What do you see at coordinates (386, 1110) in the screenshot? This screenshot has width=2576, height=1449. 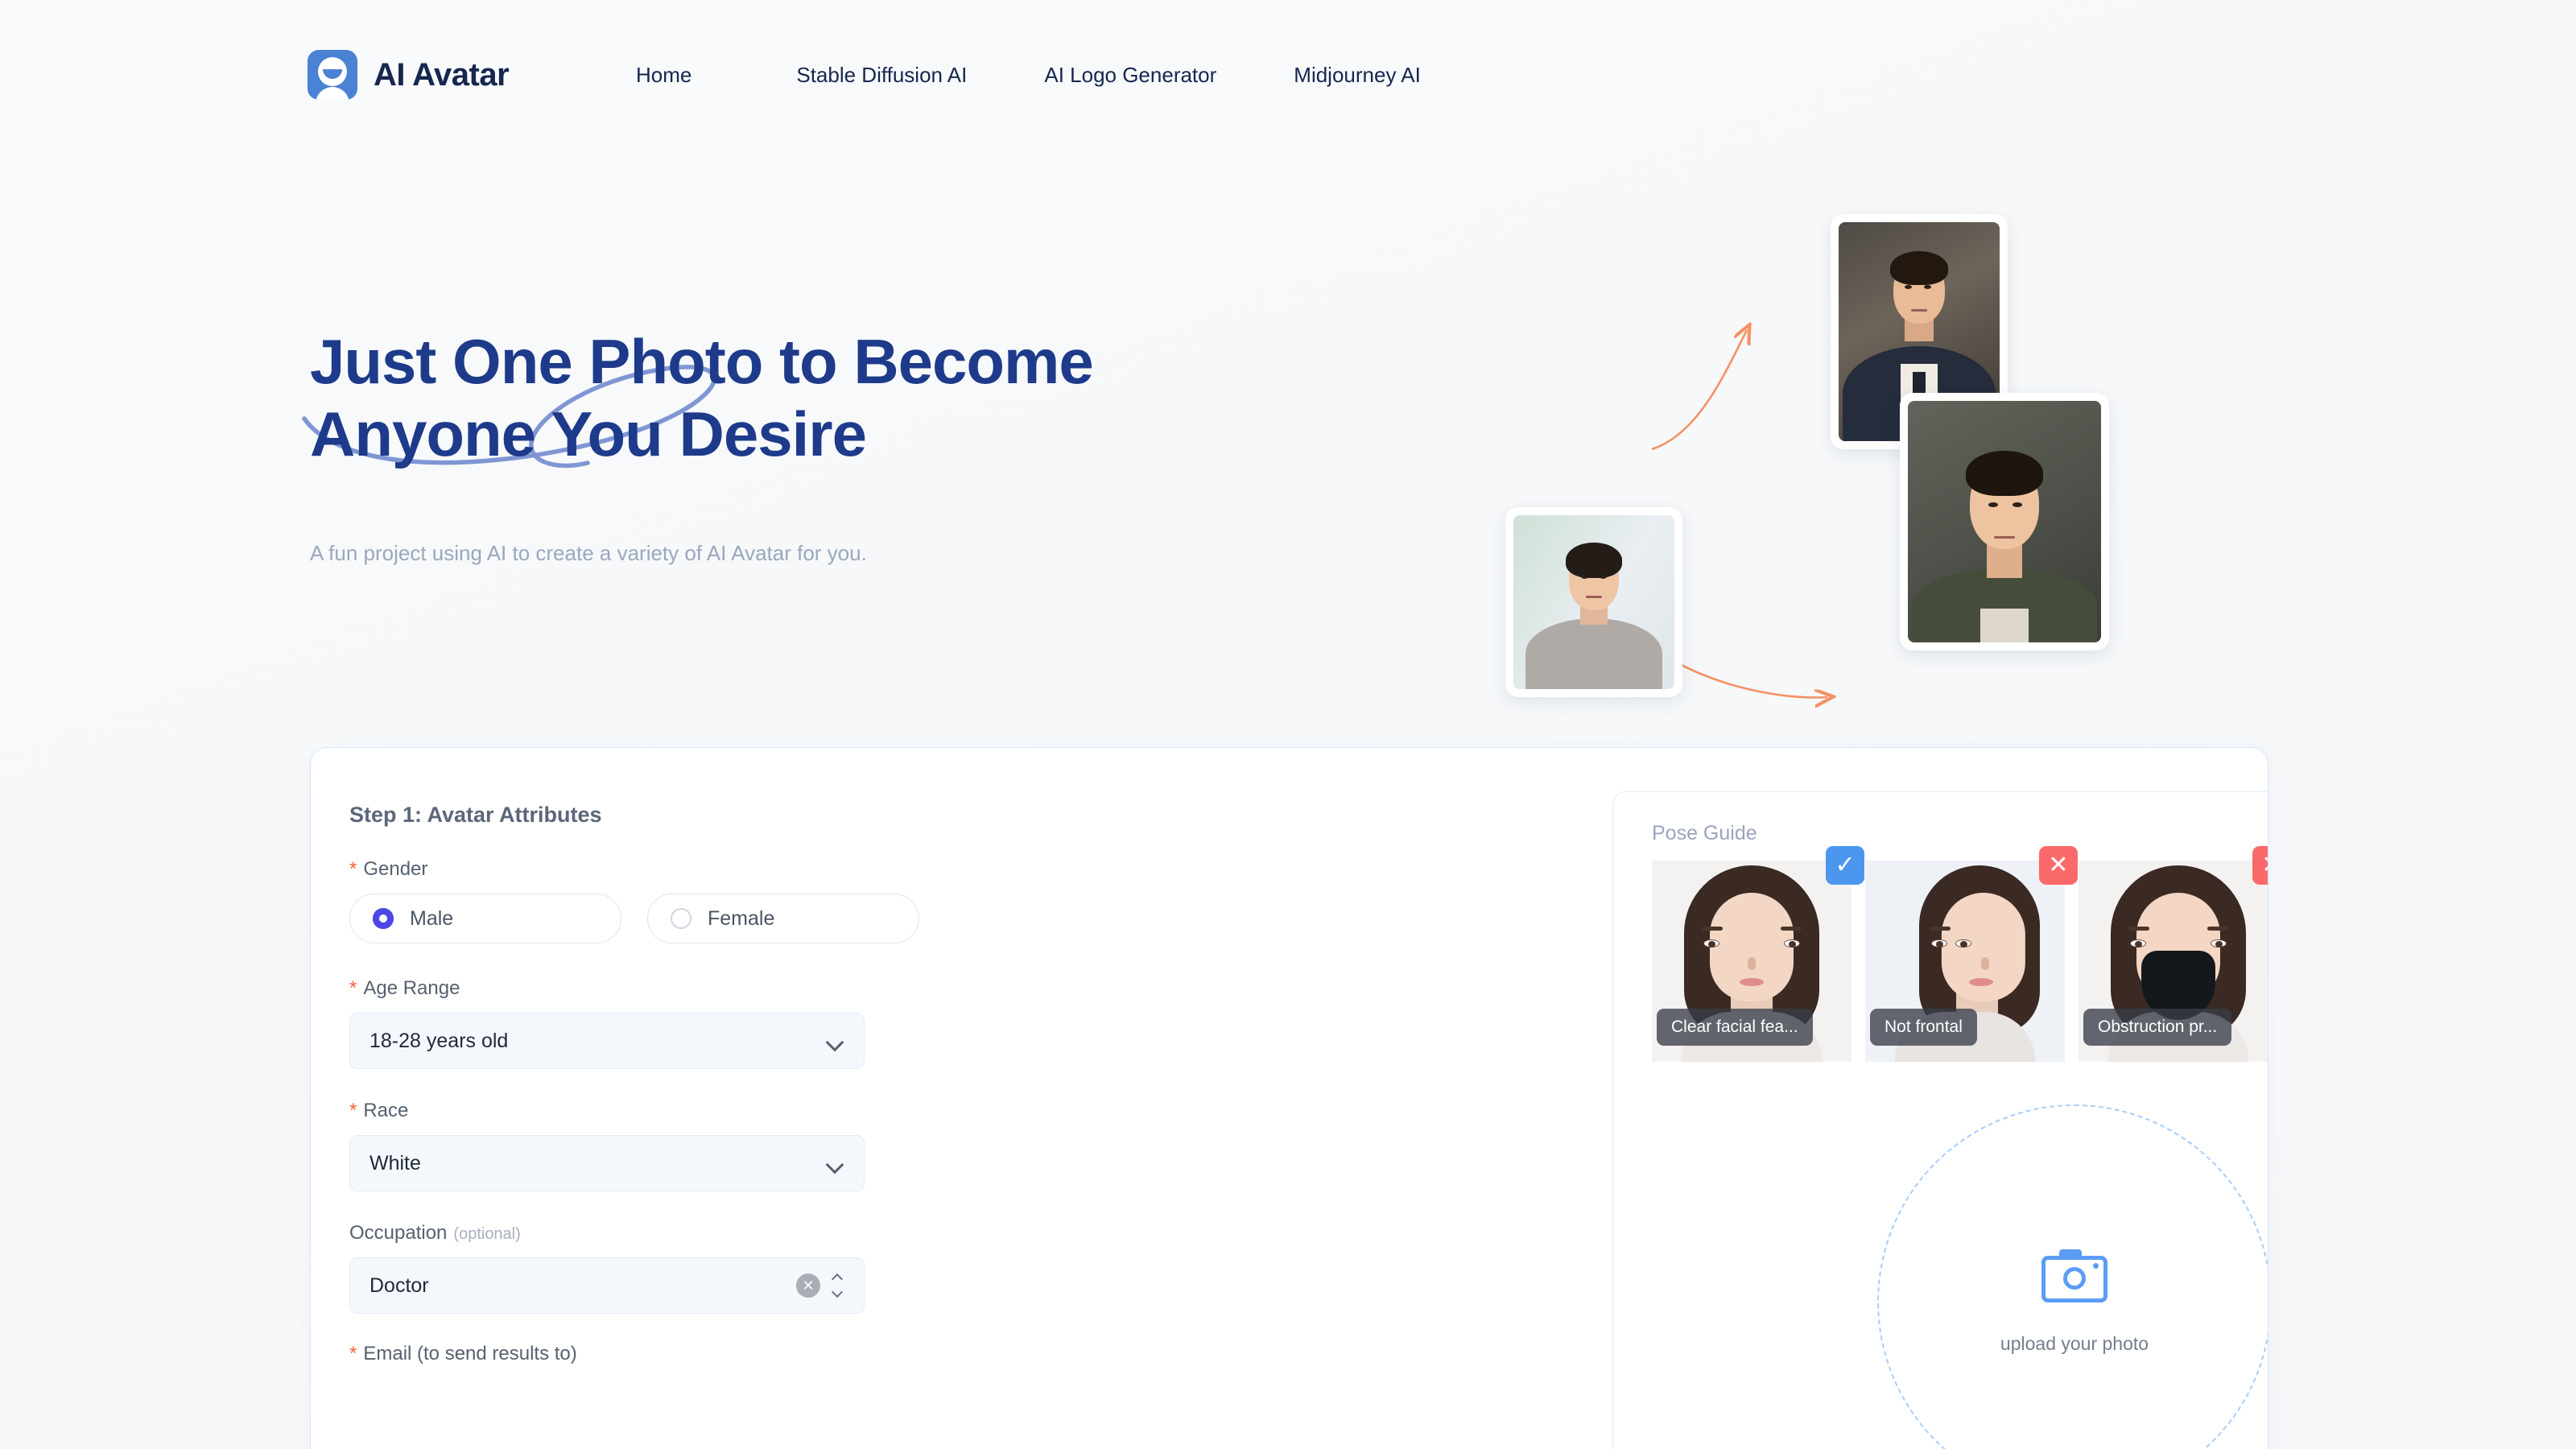 I see `race-label-text: Race` at bounding box center [386, 1110].